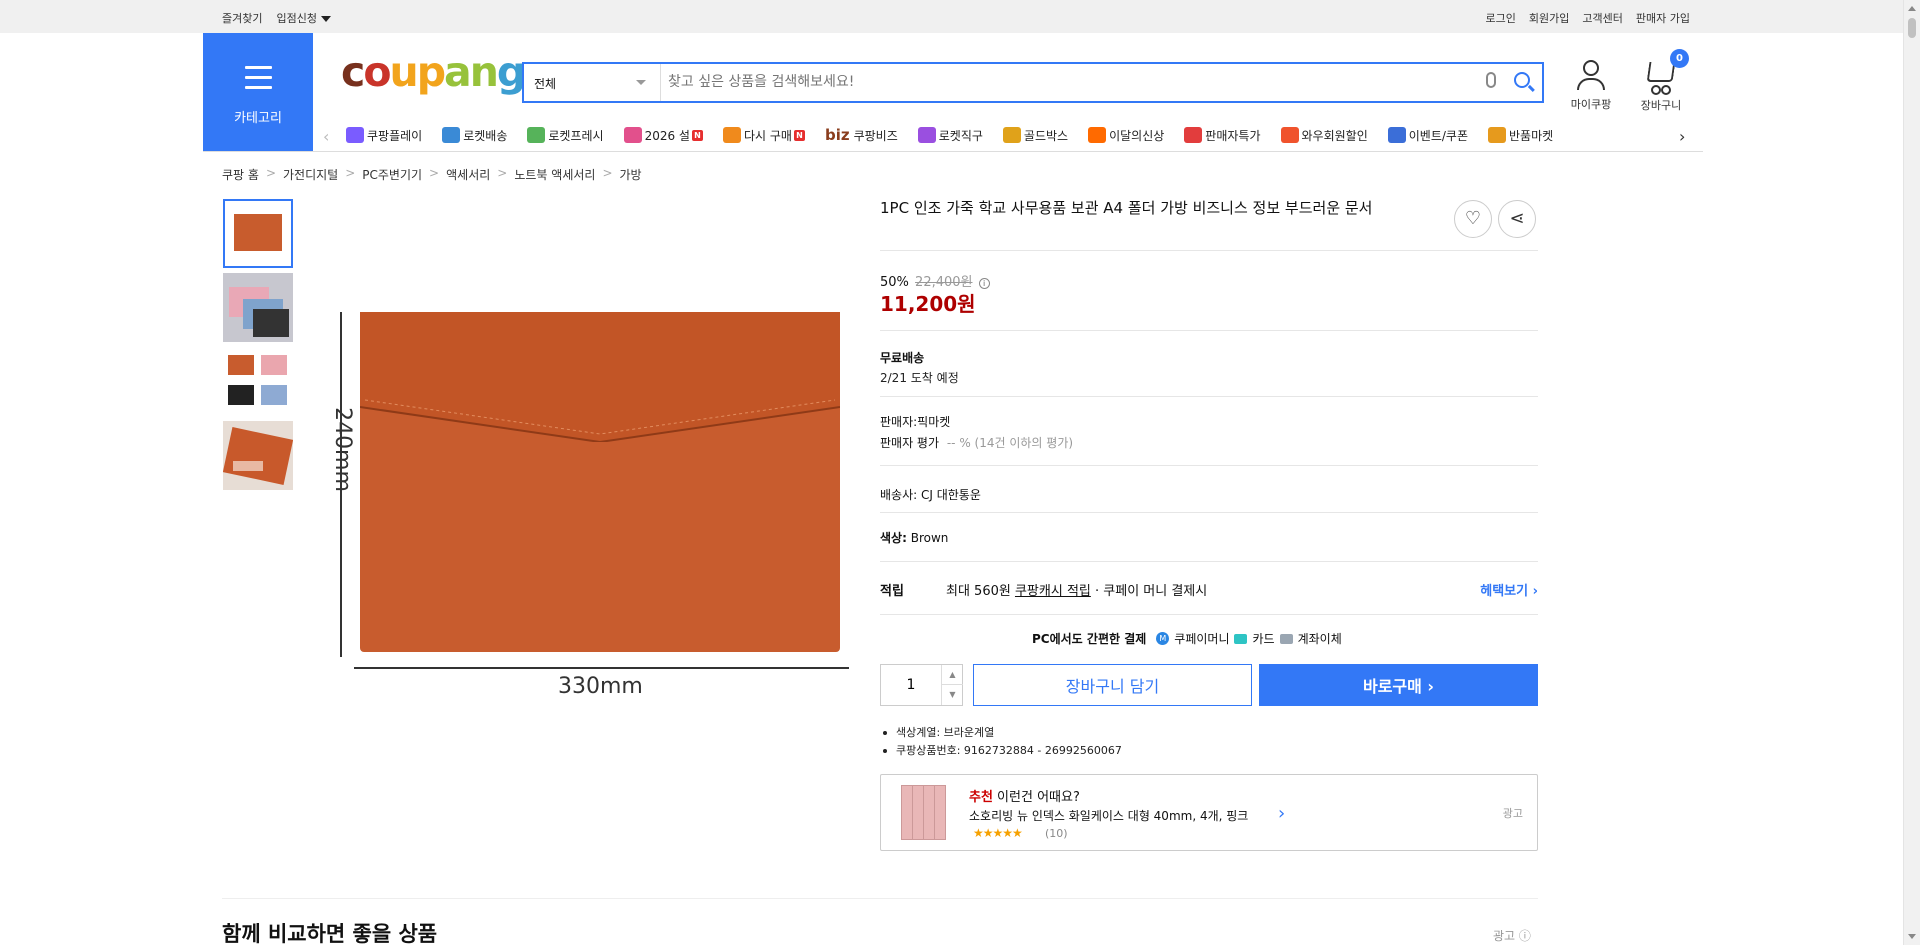  I want to click on microphone-icon, so click(1491, 80).